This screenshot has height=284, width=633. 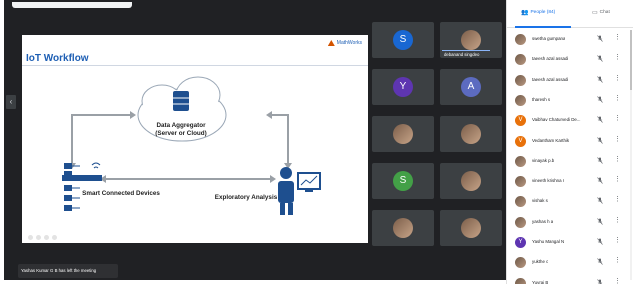 I want to click on participant-name: vineeth krishna r, so click(x=548, y=181).